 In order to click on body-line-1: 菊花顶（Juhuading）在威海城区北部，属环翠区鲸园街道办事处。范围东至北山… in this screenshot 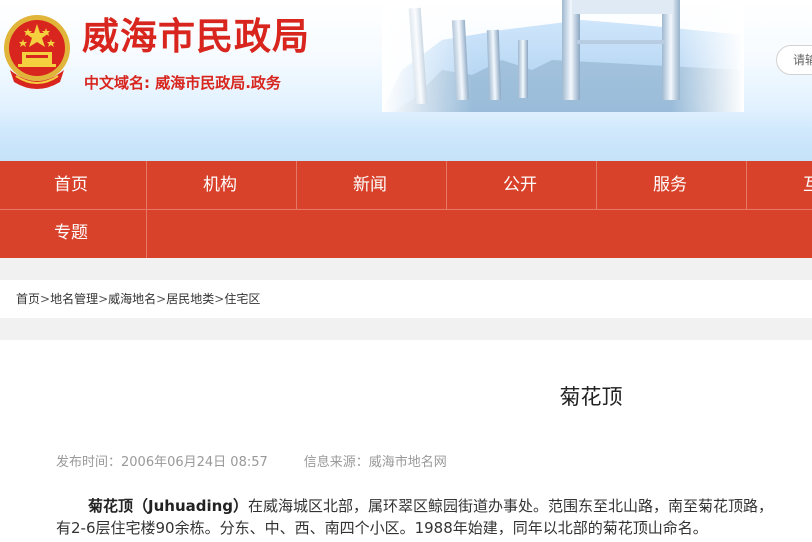, I will do `click(431, 506)`.